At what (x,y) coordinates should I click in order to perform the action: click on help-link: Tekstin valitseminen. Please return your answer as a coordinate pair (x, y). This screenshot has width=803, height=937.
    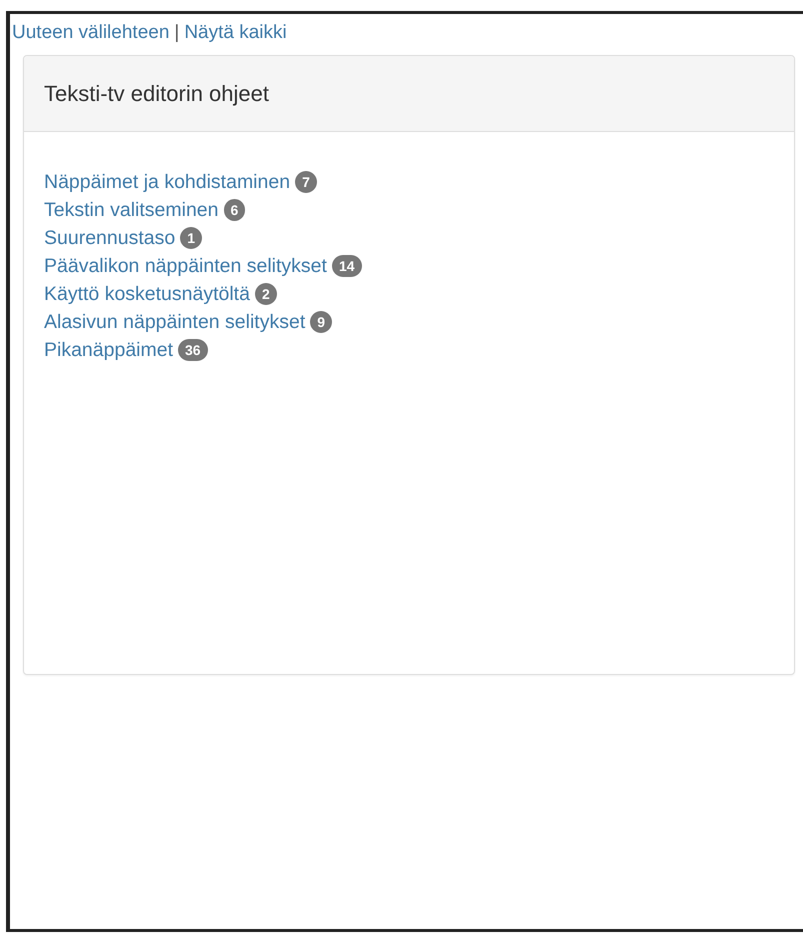
    Looking at the image, I should click on (131, 210).